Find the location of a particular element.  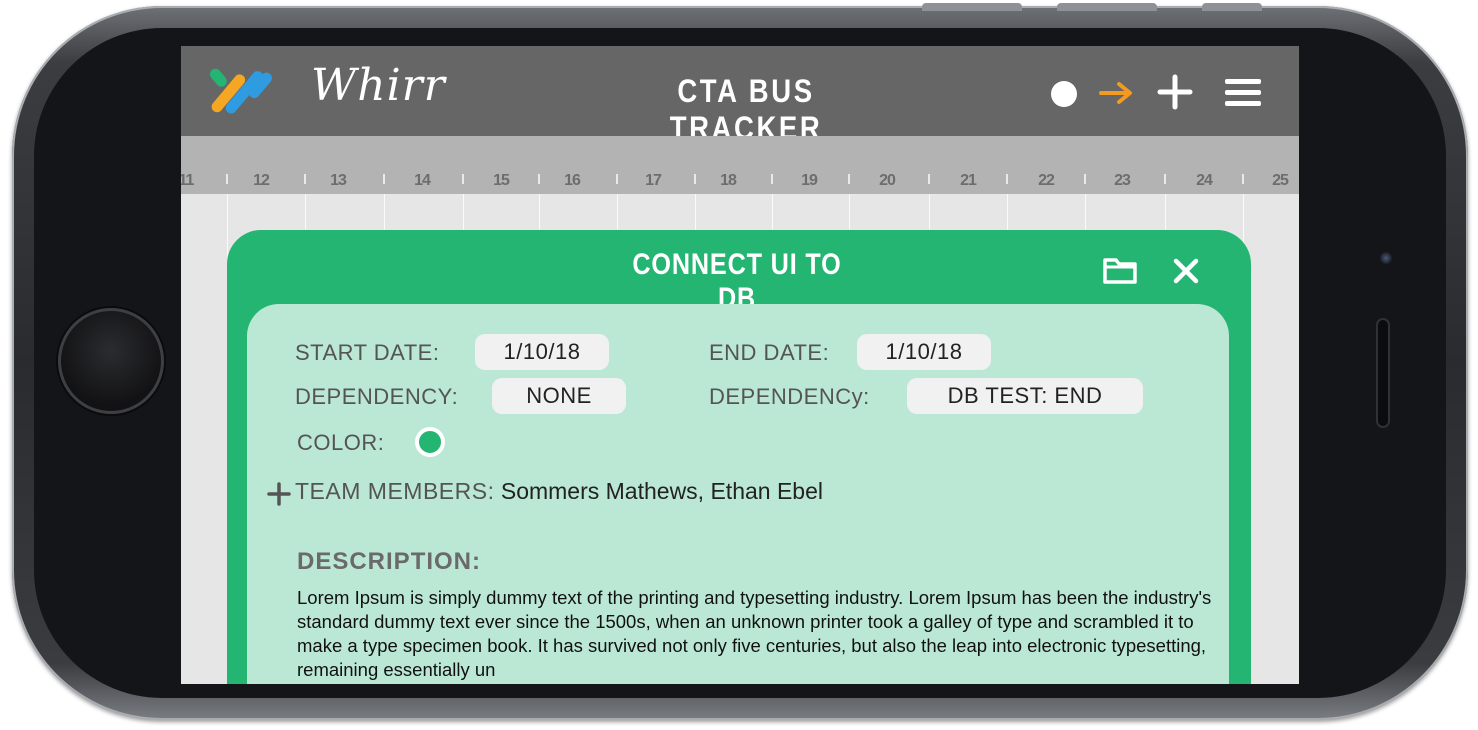

ruler-tick: 15 is located at coordinates (501, 180).